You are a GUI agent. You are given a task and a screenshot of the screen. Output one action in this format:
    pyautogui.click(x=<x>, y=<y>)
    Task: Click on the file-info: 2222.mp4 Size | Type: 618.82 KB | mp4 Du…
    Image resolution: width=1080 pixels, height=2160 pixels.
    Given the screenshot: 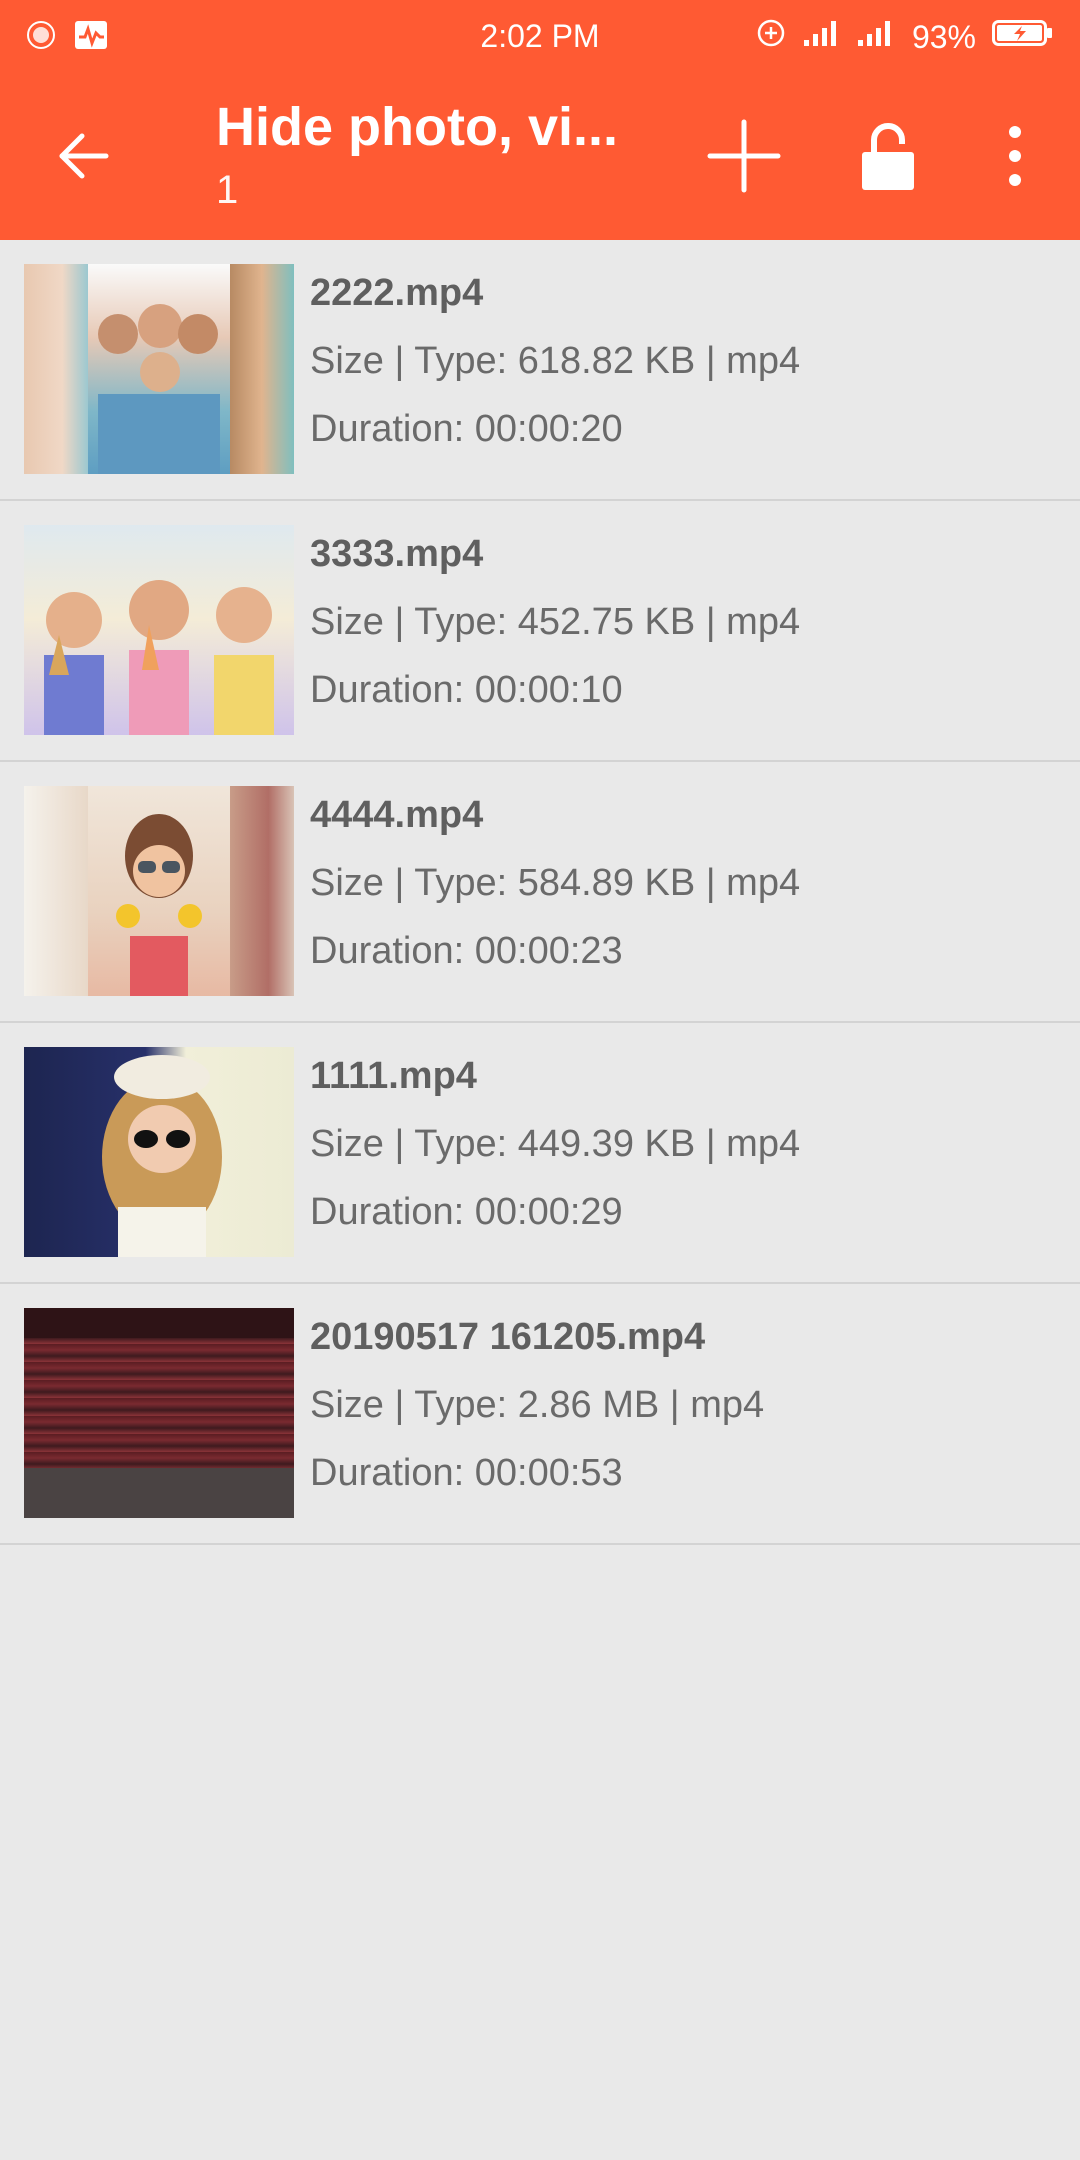 What is the action you would take?
    pyautogui.click(x=555, y=366)
    